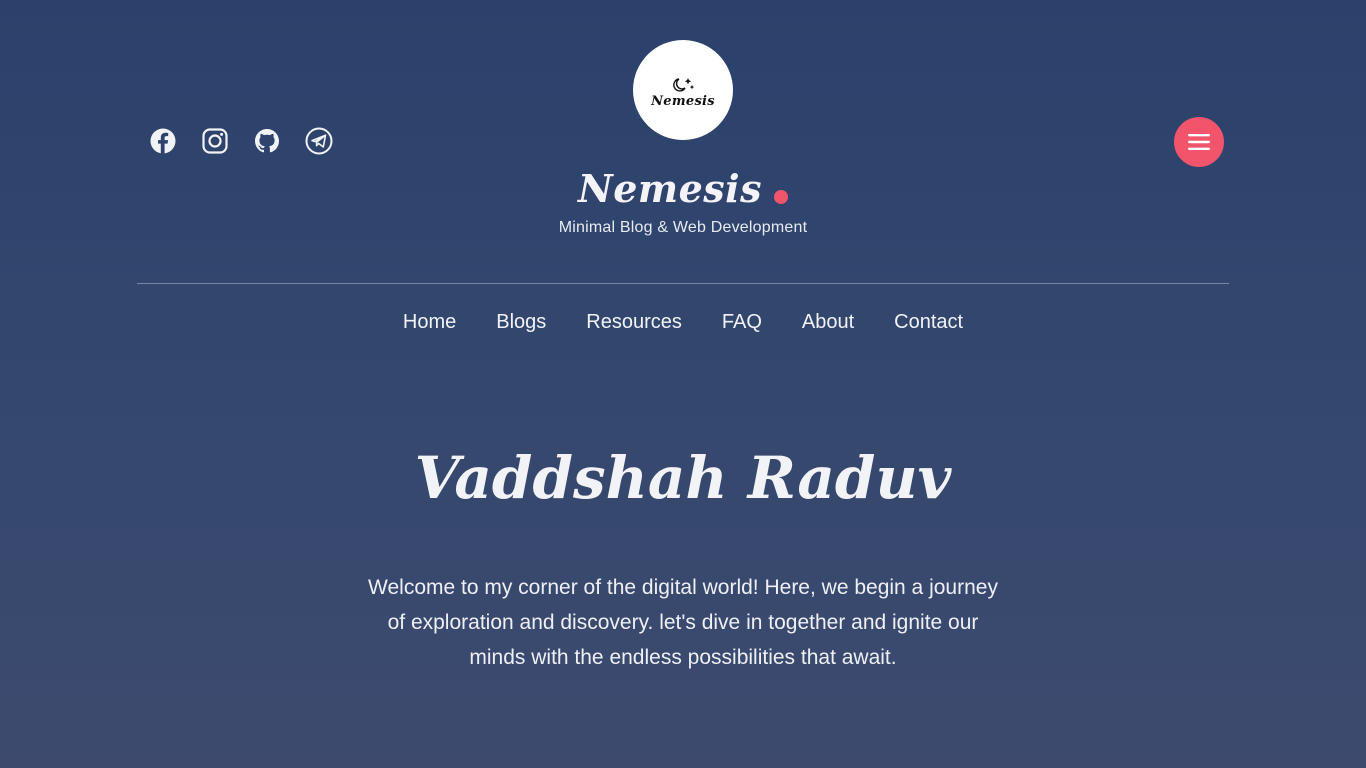 This screenshot has width=1366, height=768. What do you see at coordinates (683, 283) in the screenshot?
I see `header-divider` at bounding box center [683, 283].